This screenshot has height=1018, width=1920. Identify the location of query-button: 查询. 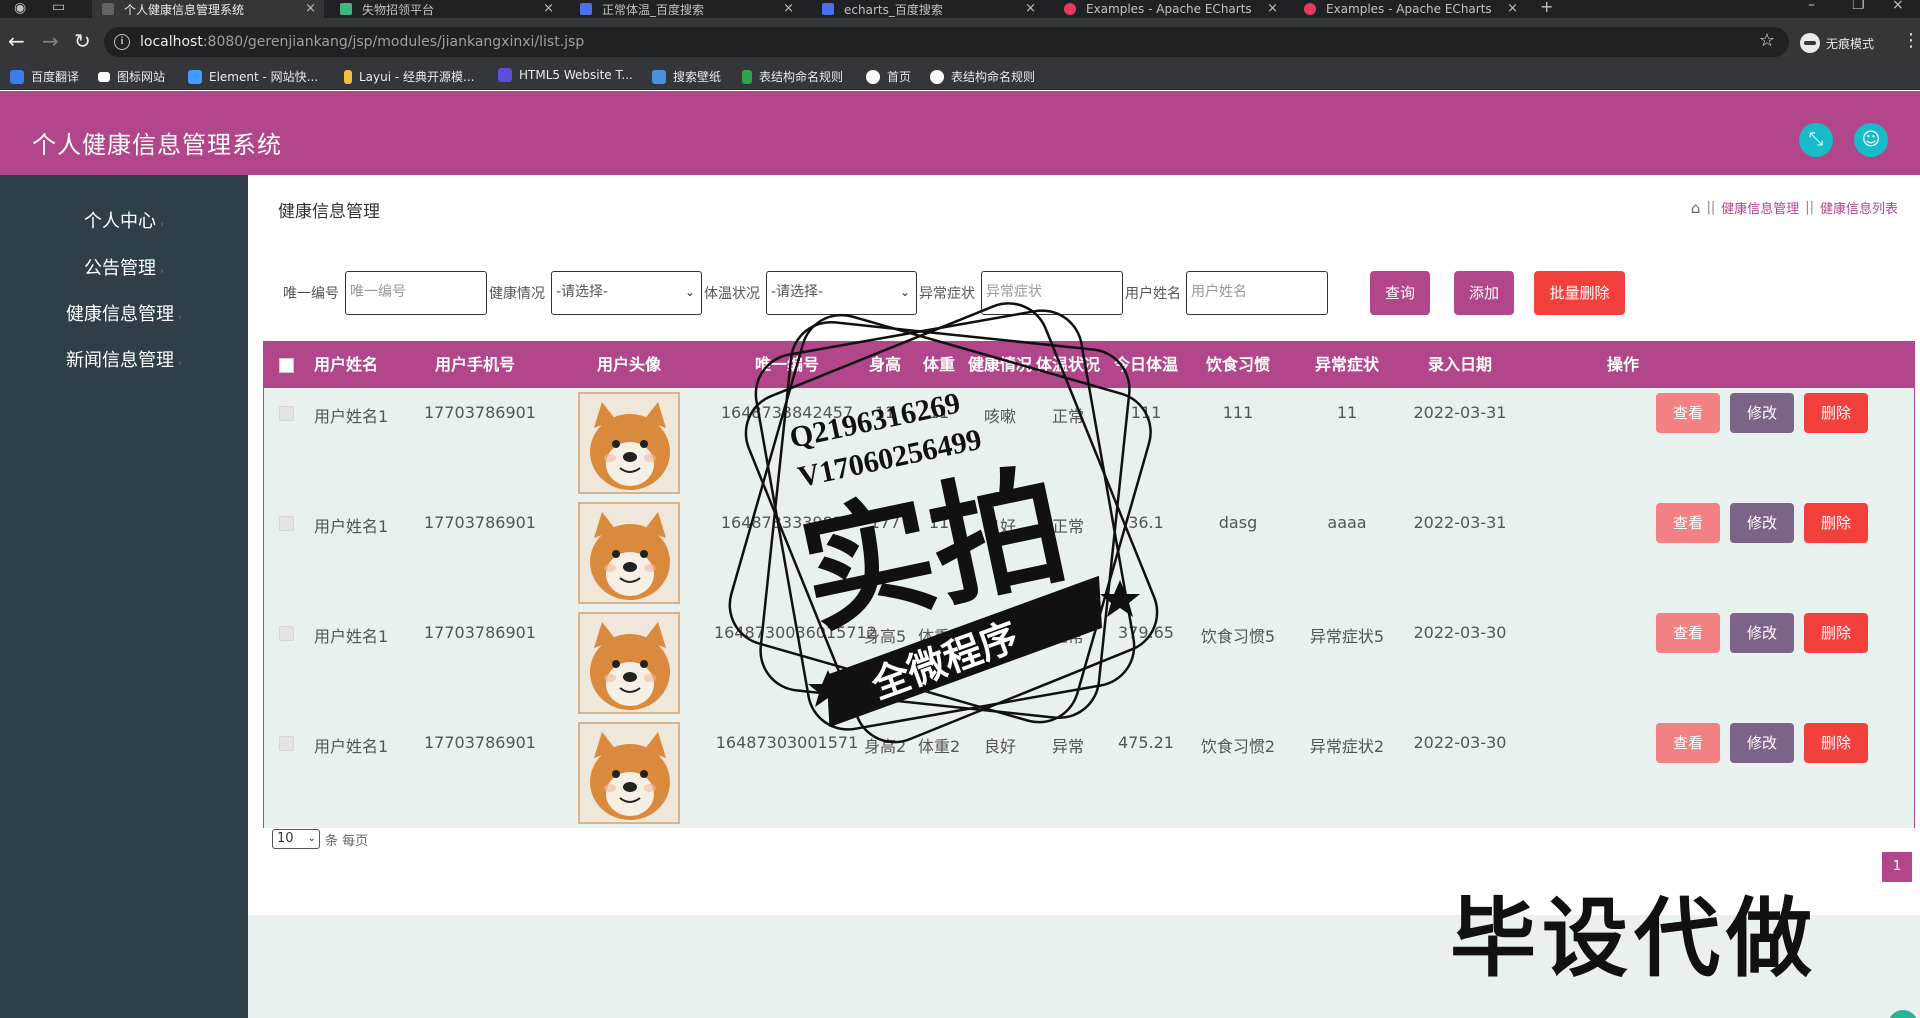
(1400, 293).